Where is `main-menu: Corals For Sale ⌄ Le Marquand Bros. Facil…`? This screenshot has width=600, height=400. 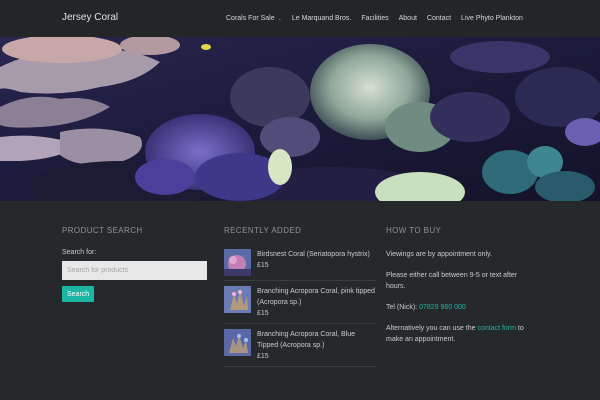
main-menu: Corals For Sale ⌄ Le Marquand Bros. Facil… is located at coordinates (379, 18).